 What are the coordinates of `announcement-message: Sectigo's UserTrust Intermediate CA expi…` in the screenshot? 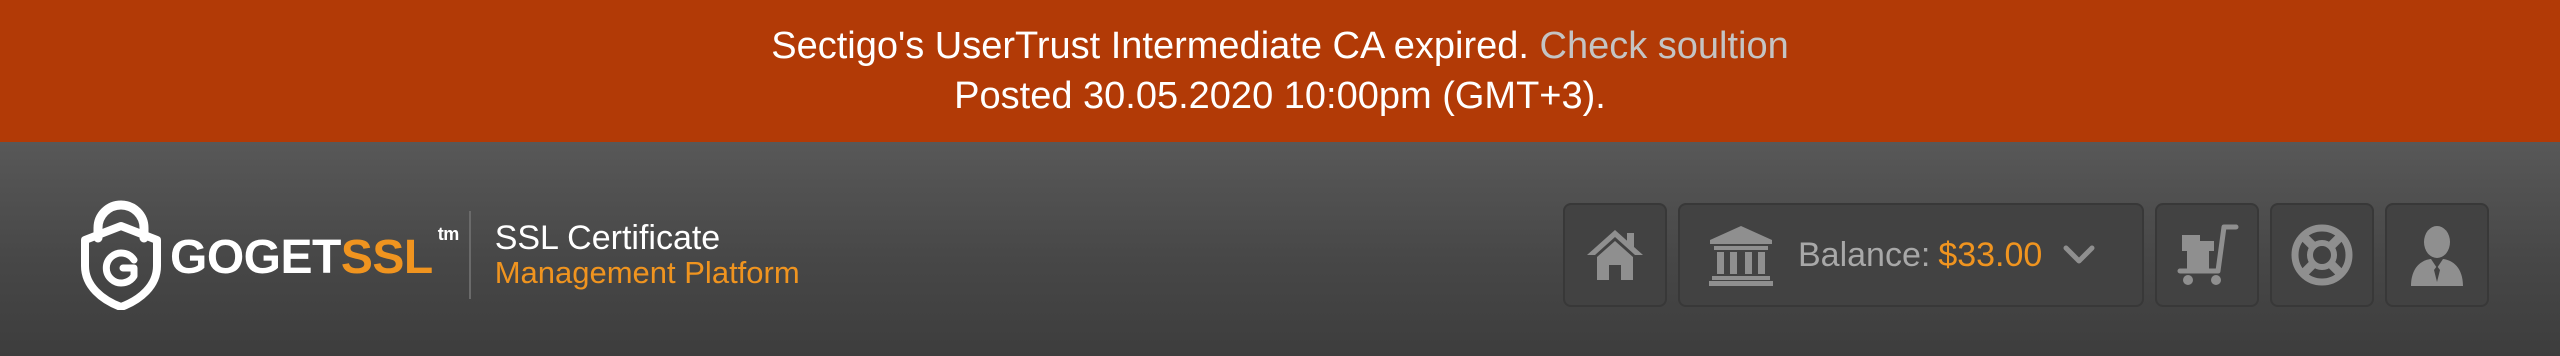 It's located at (1150, 46).